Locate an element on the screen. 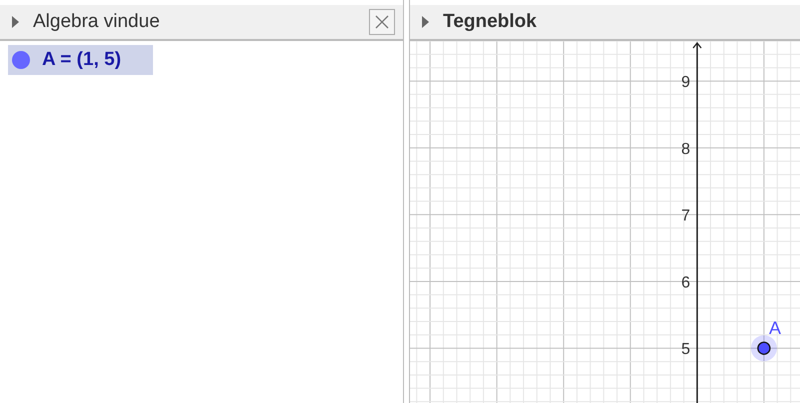 The width and height of the screenshot is (800, 403). close-button is located at coordinates (382, 22).